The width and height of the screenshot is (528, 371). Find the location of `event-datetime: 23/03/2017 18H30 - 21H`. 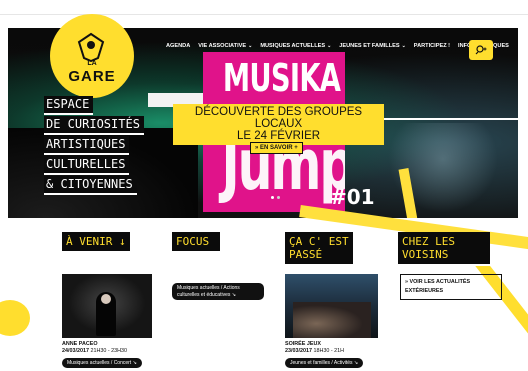

event-datetime: 23/03/2017 18H30 - 21H is located at coordinates (314, 351).